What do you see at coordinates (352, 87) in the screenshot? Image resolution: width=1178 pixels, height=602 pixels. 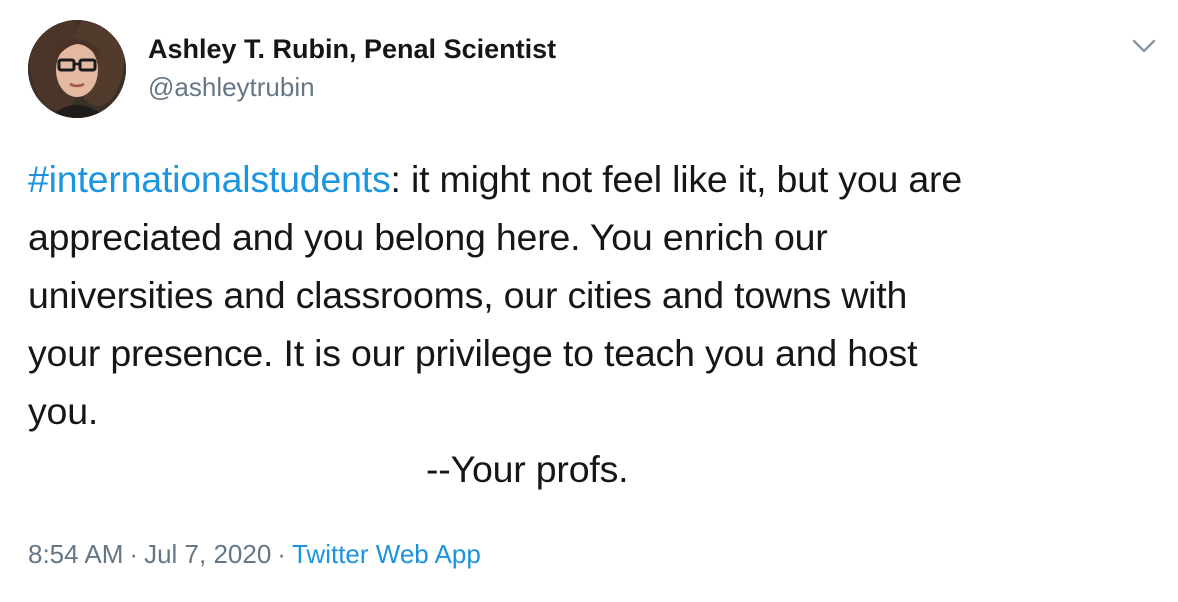 I see `author-handle: @ashleytrubin` at bounding box center [352, 87].